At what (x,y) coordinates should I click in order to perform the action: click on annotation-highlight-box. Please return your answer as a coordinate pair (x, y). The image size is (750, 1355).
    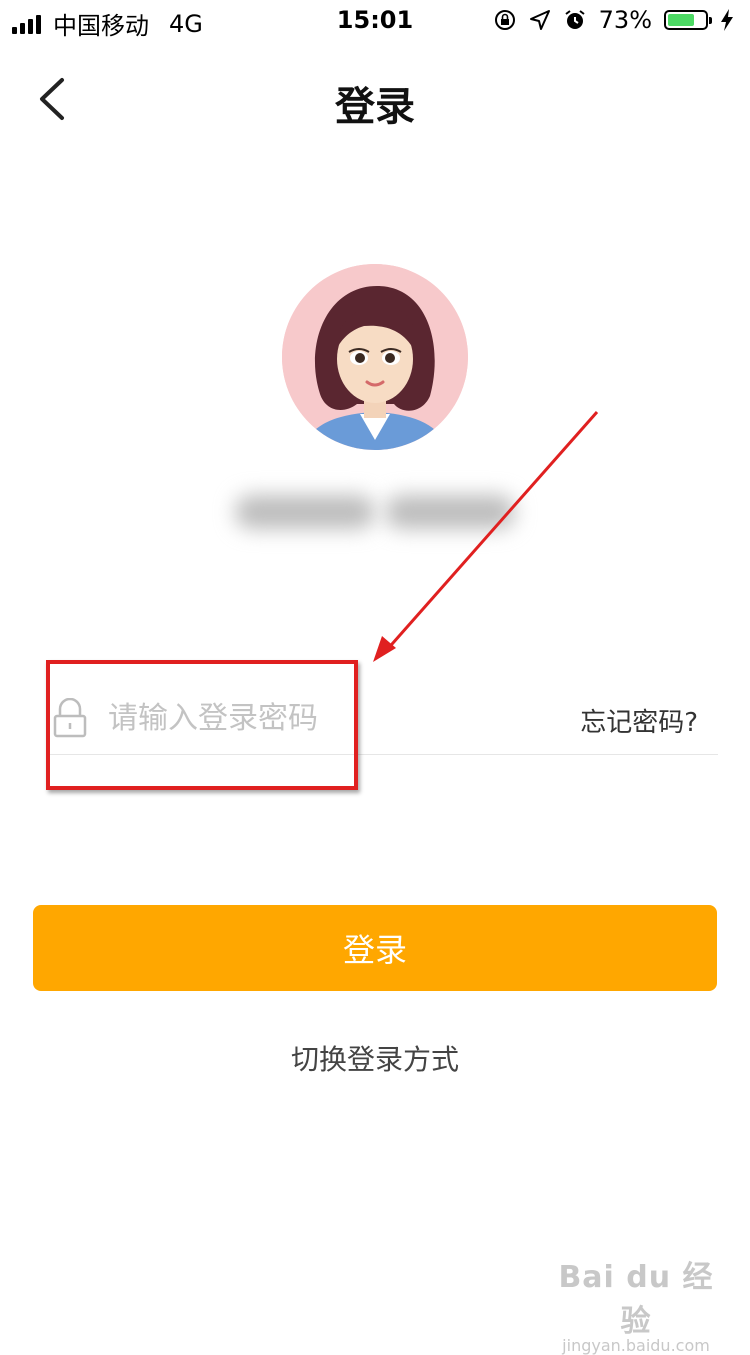
    Looking at the image, I should click on (202, 725).